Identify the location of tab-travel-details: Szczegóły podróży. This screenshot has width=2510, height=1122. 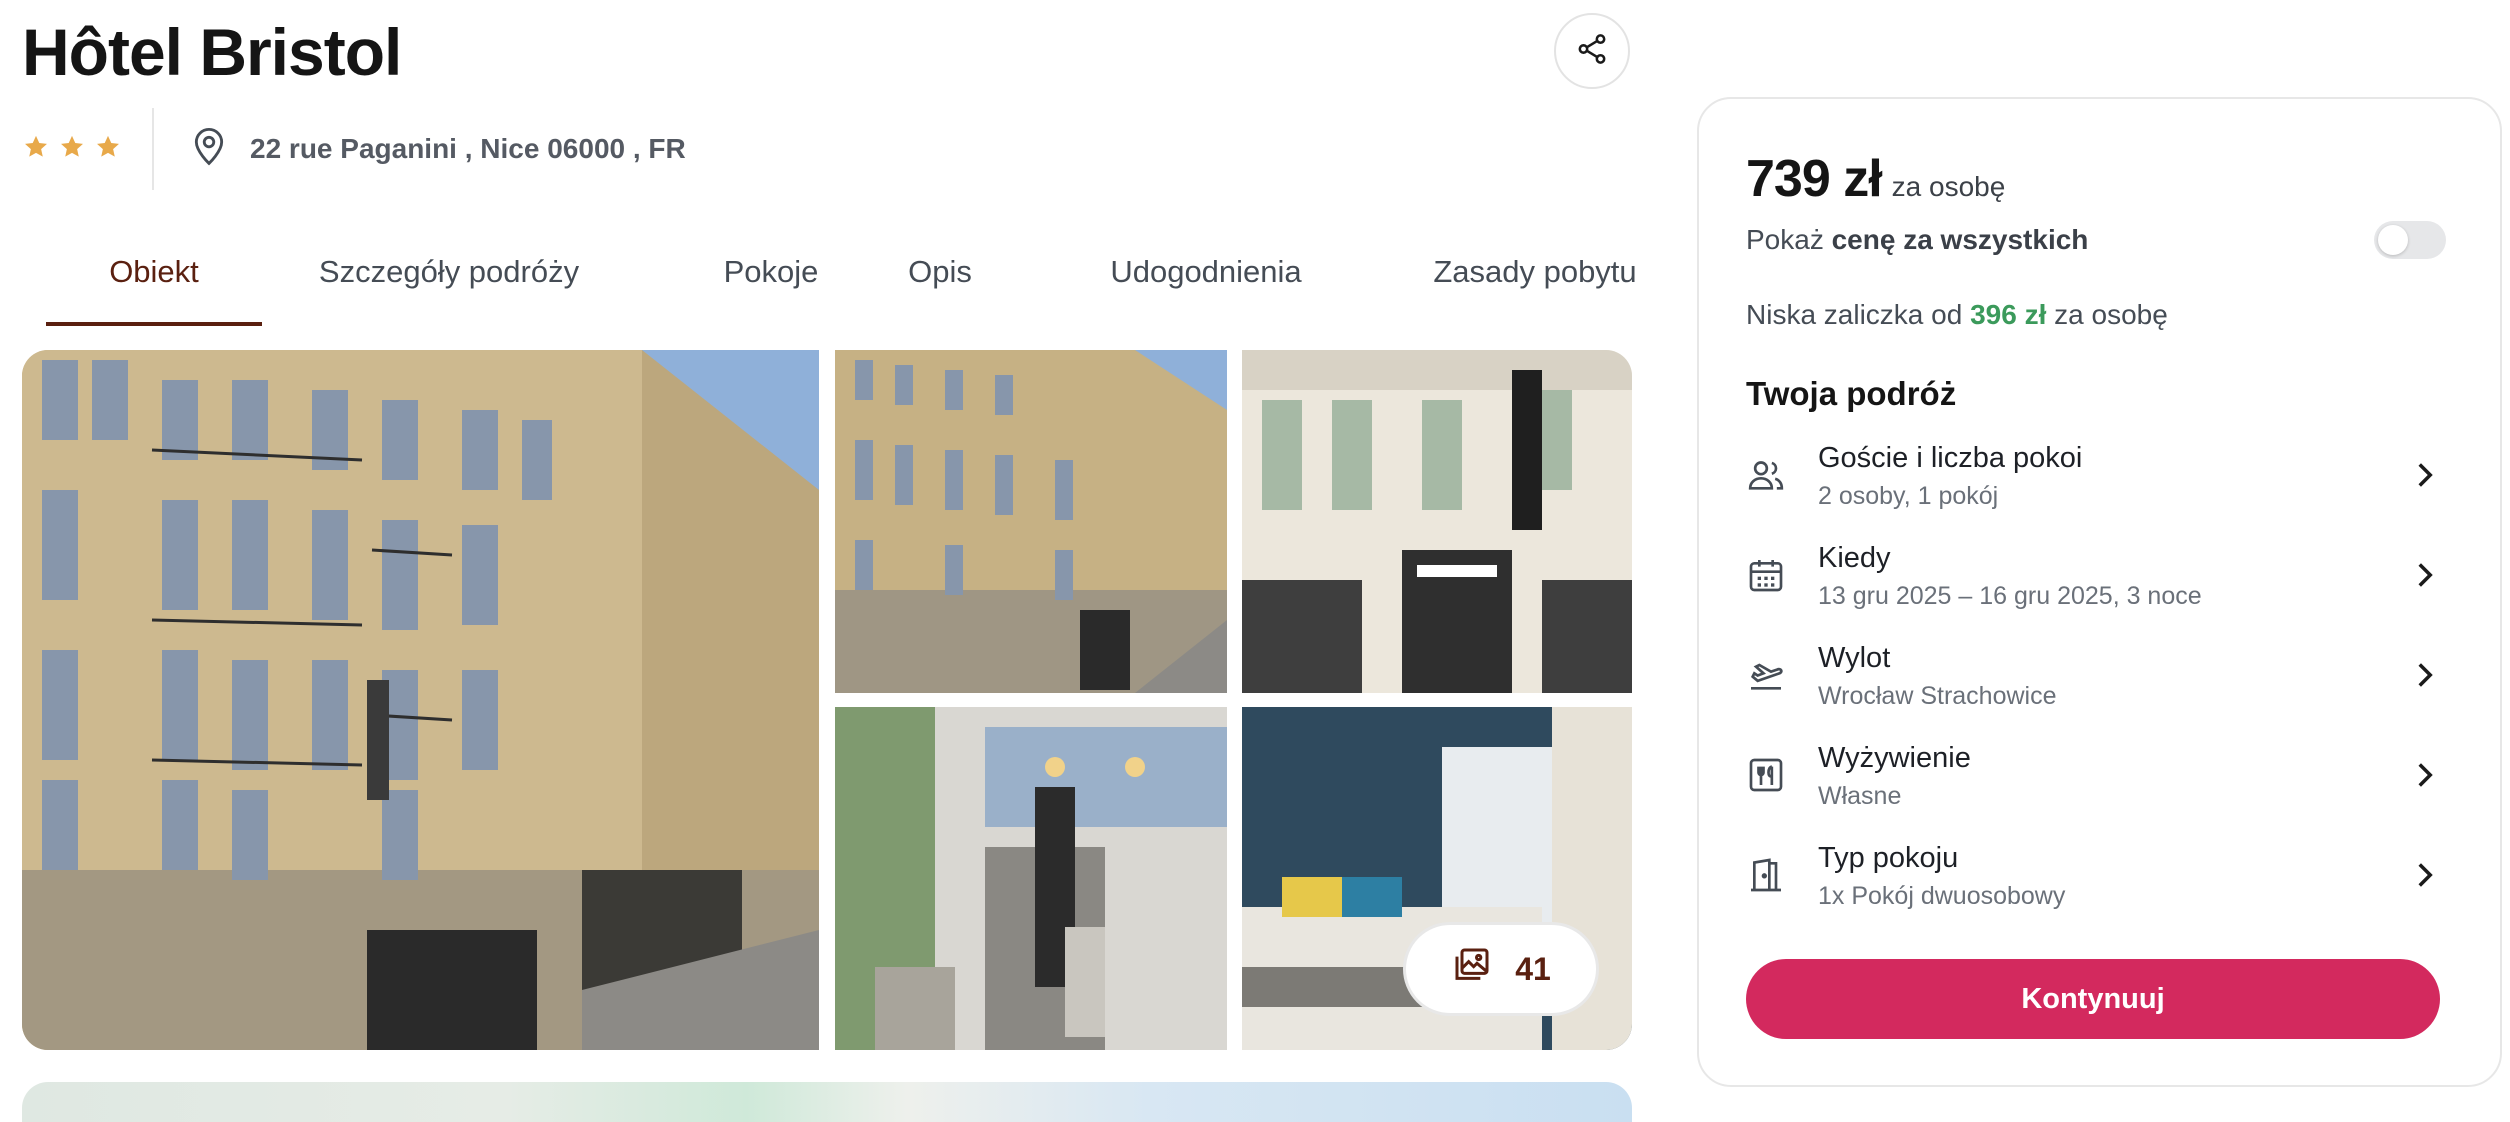
(449, 283).